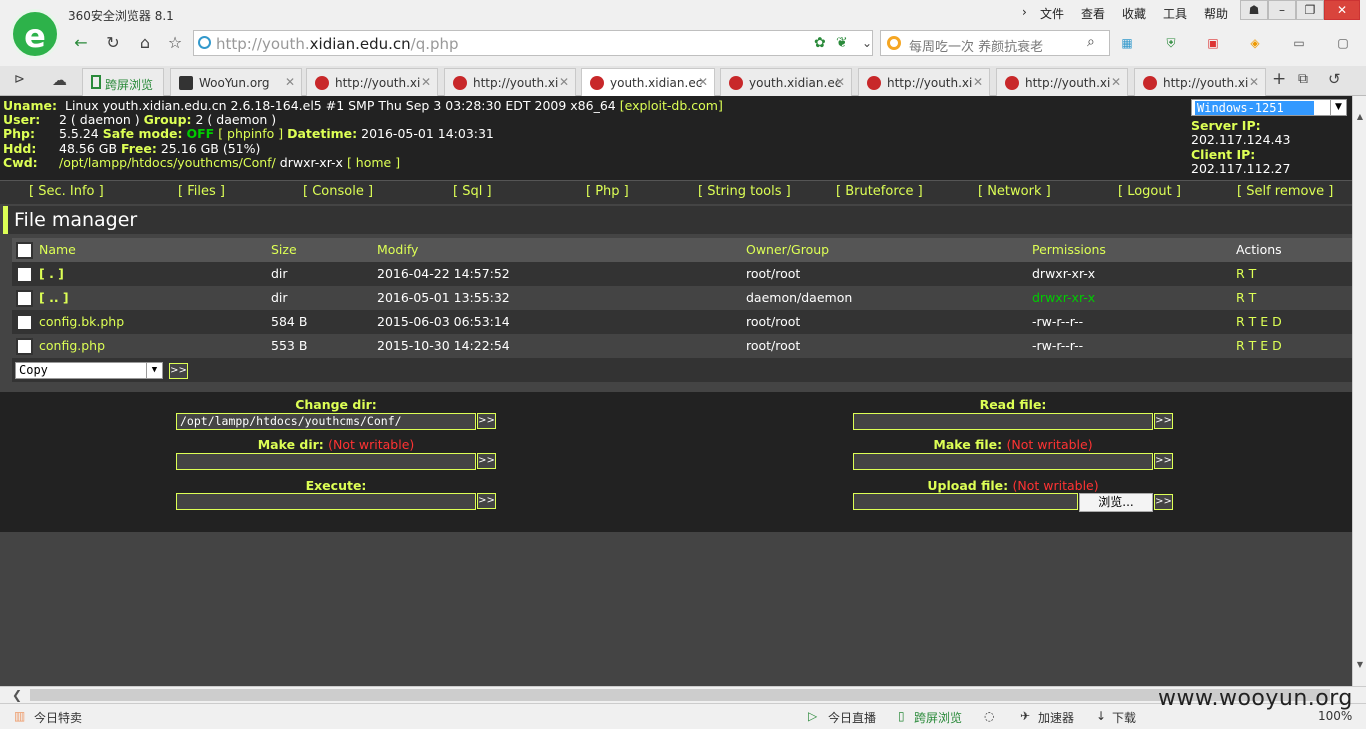 This screenshot has height=729, width=1366. Describe the element at coordinates (175, 43) in the screenshot. I see `star-icon: ☆` at that location.